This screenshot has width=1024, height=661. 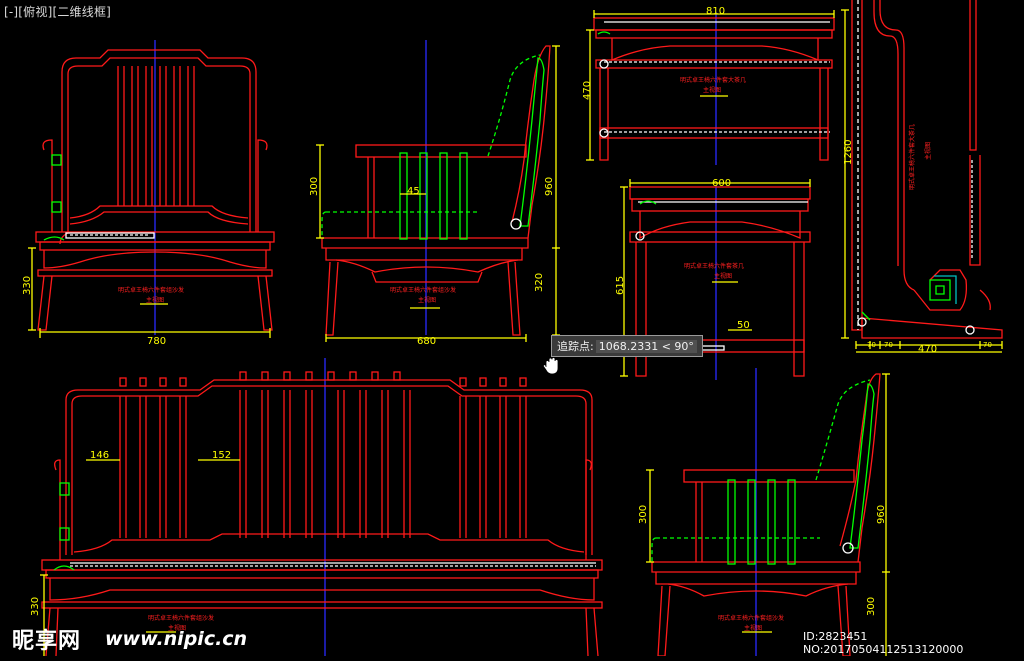 What do you see at coordinates (751, 618) in the screenshot?
I see `title-sofa-side: 明式卓王椅六件套组沙发` at bounding box center [751, 618].